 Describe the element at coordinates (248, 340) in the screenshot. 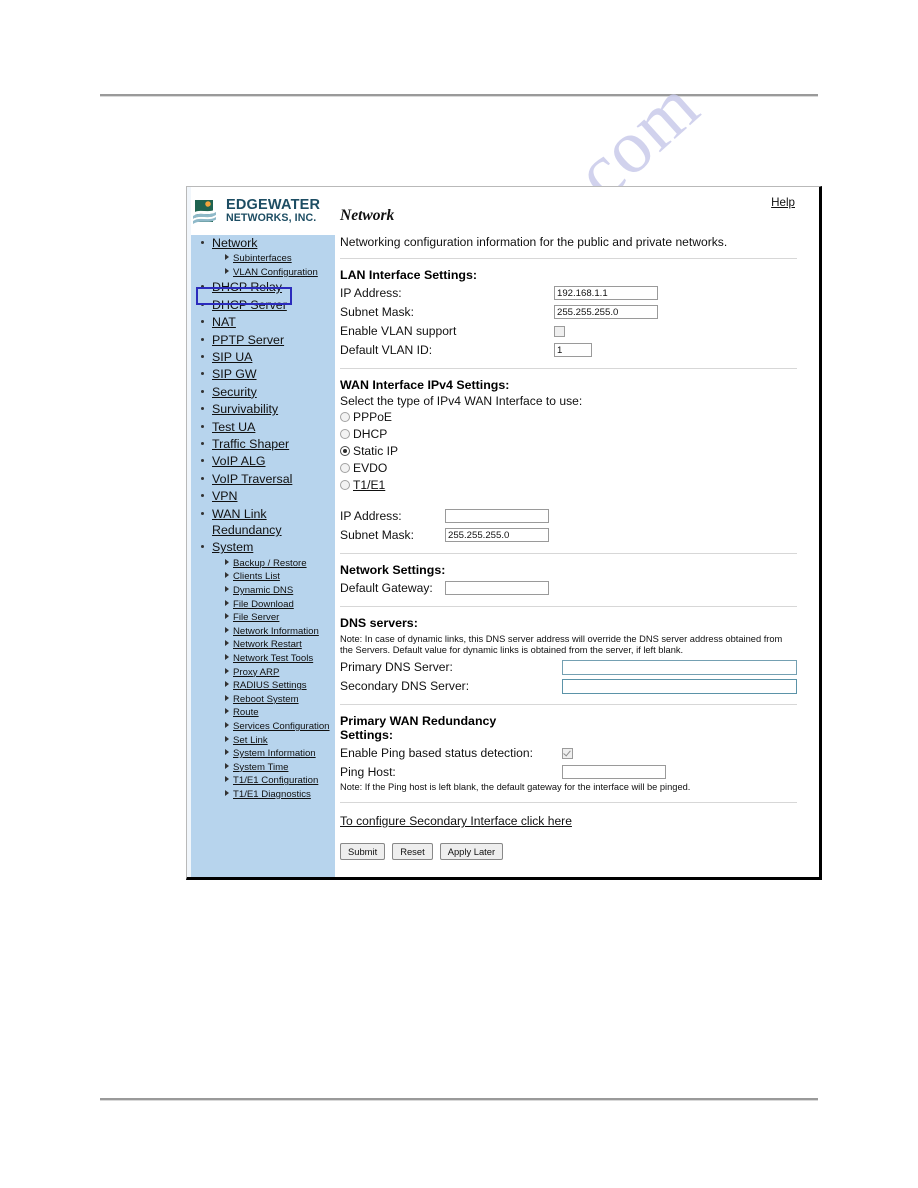

I see `sidebar-link-pptp-server: PPTP Server` at that location.